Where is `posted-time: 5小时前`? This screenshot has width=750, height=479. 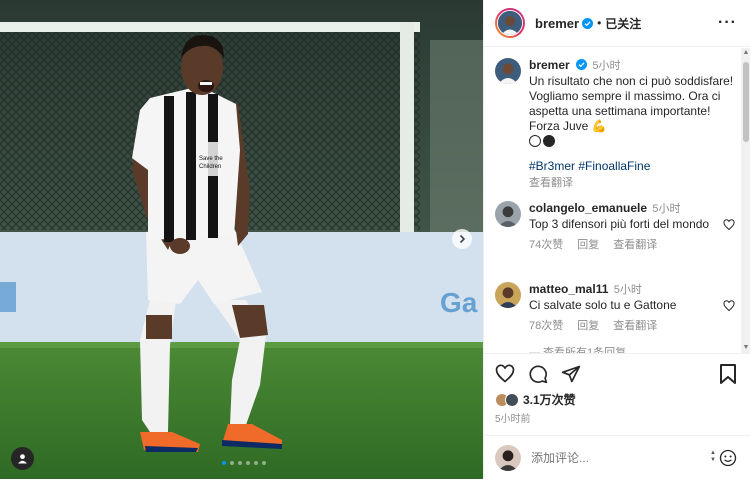 posted-time: 5小时前 is located at coordinates (513, 419).